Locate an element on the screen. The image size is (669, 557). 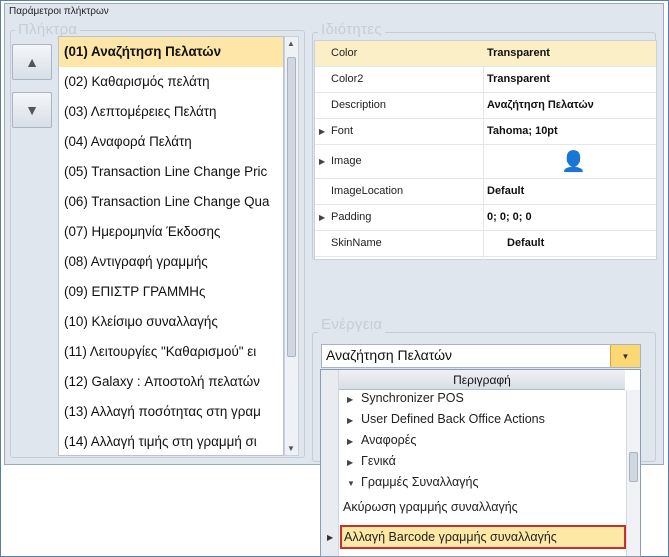
row-indicator-icon: ▶ is located at coordinates (330, 537).